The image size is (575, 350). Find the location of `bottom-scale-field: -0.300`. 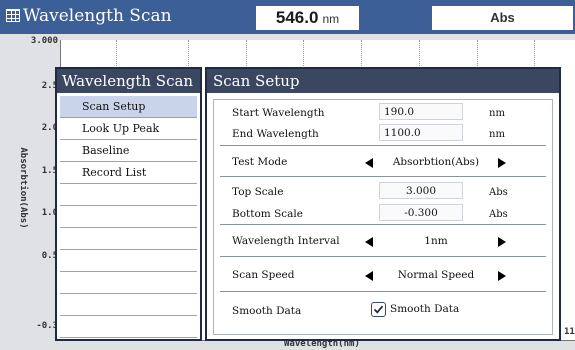

bottom-scale-field: -0.300 is located at coordinates (421, 212).